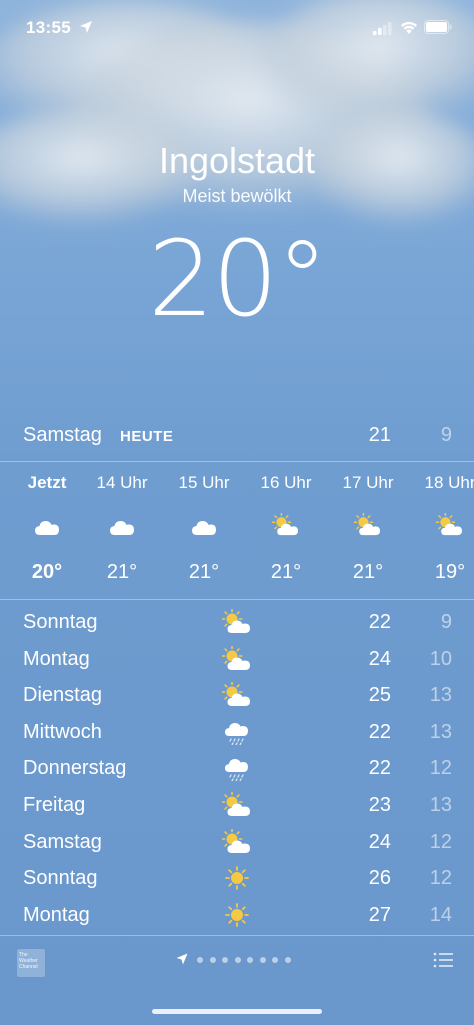 The height and width of the screenshot is (1025, 474). I want to click on daily-row: Samstag 24 12, so click(237, 843).